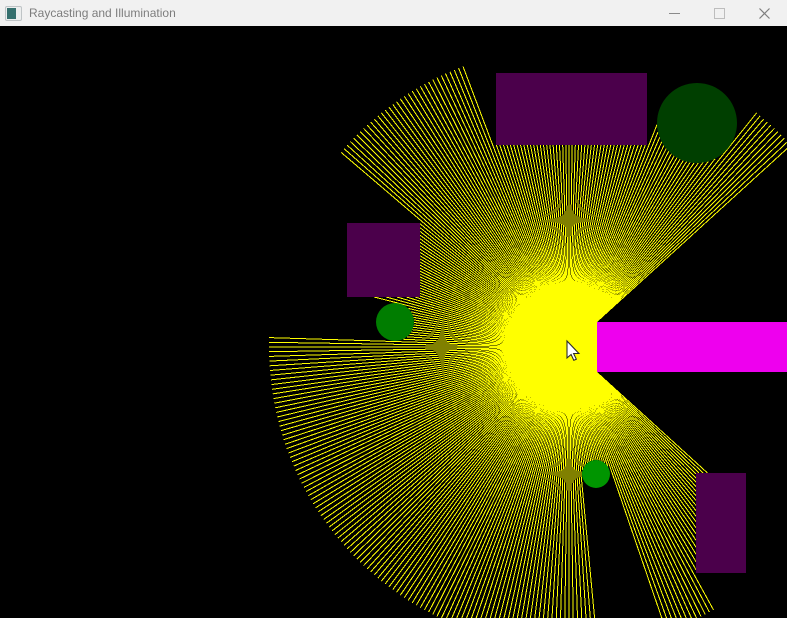  I want to click on minimize-button, so click(674, 13).